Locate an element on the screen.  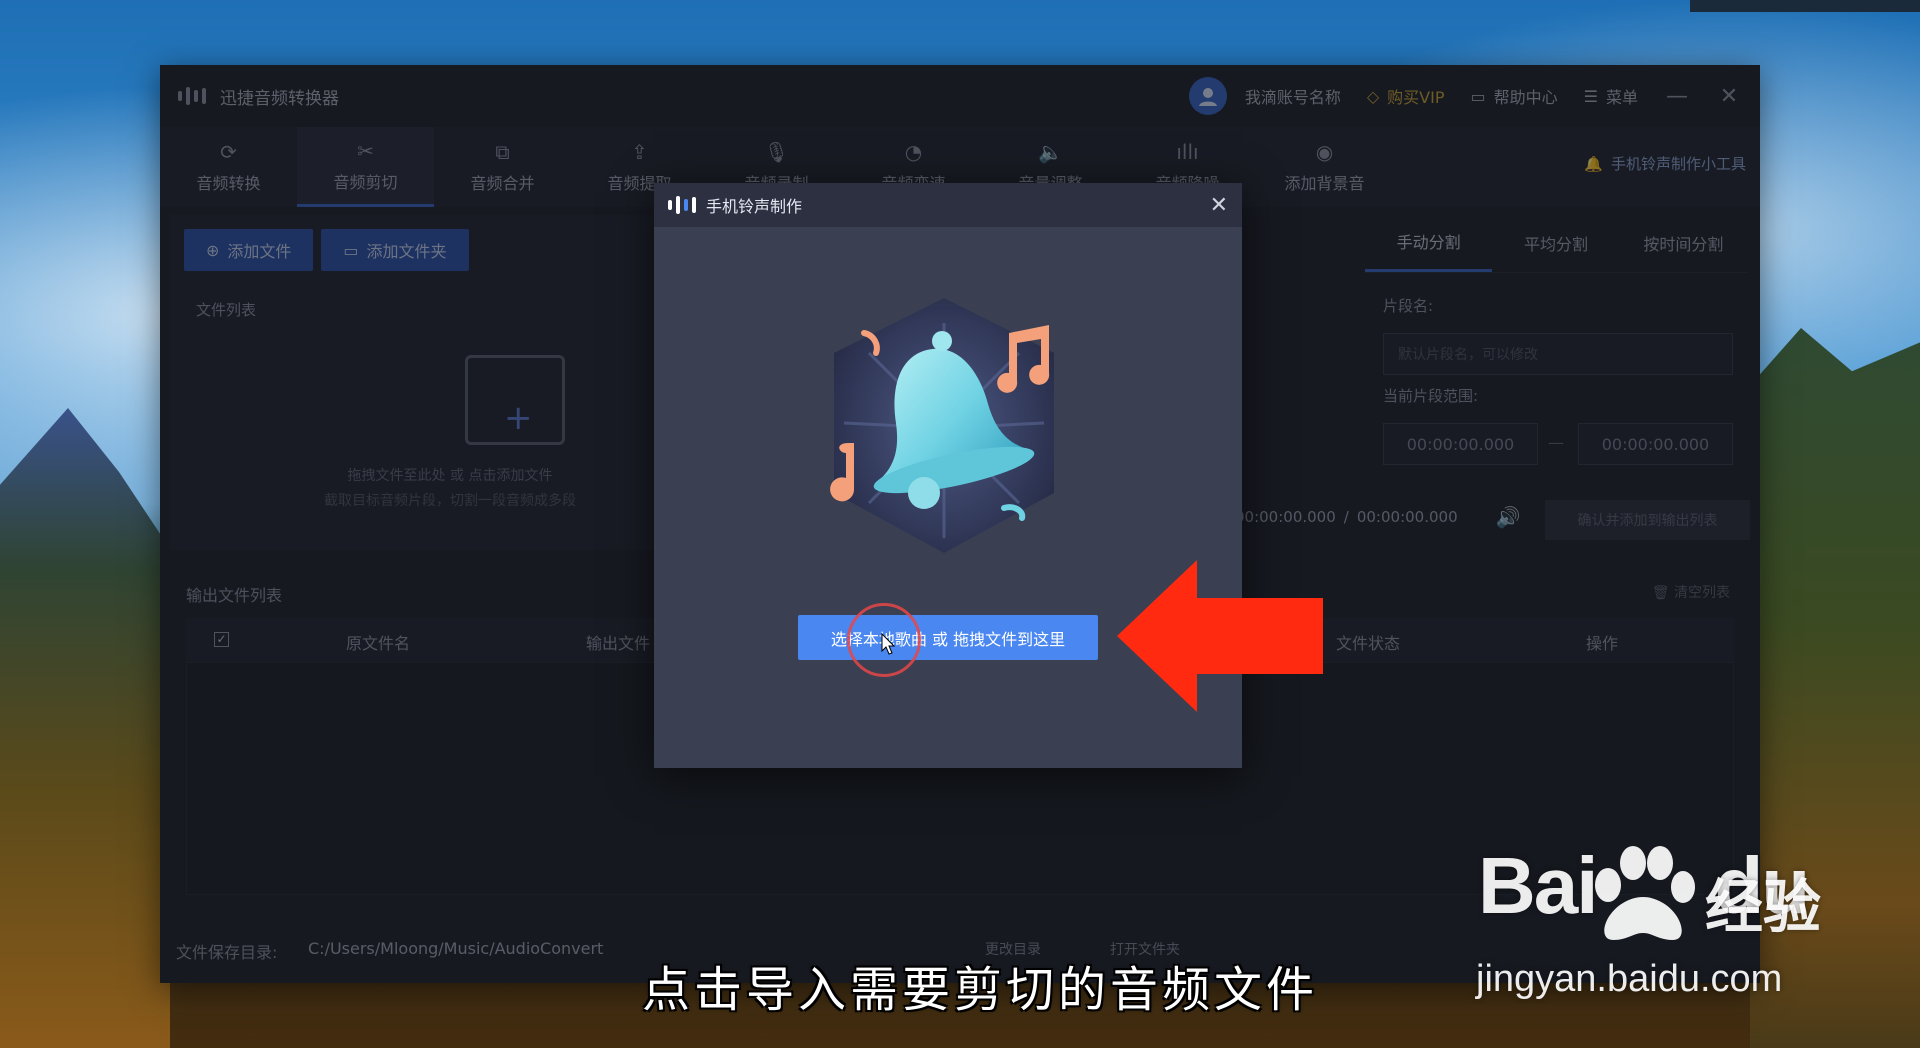
bell-illustration-icon is located at coordinates (942, 425).